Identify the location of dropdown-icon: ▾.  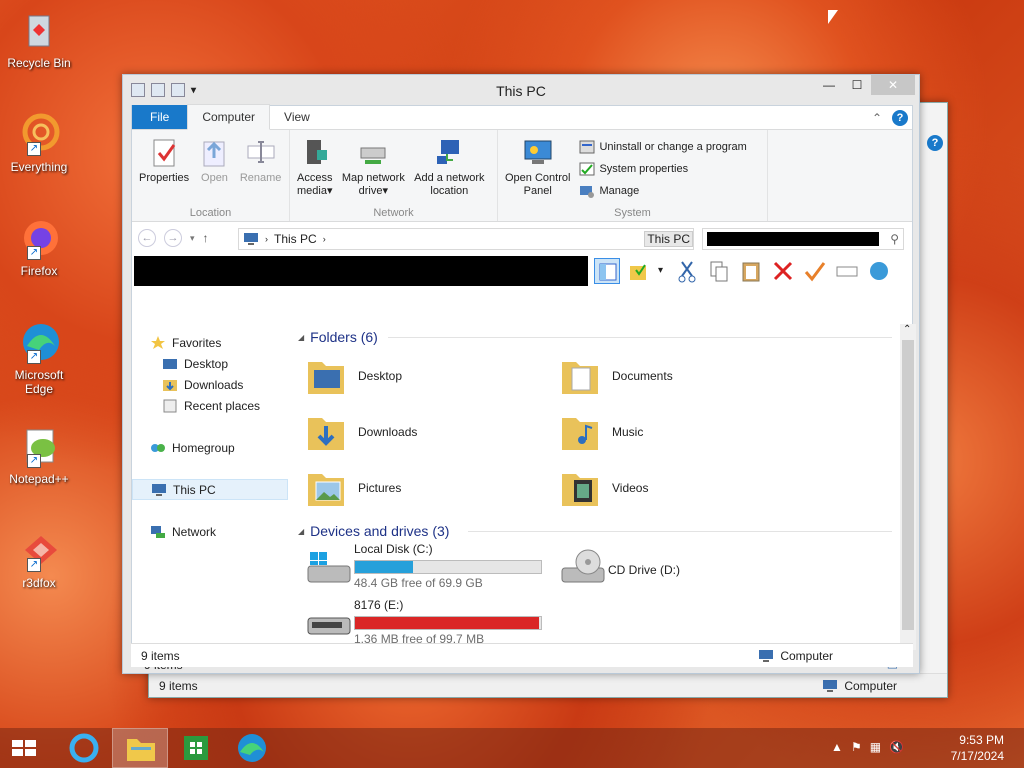
(663, 271).